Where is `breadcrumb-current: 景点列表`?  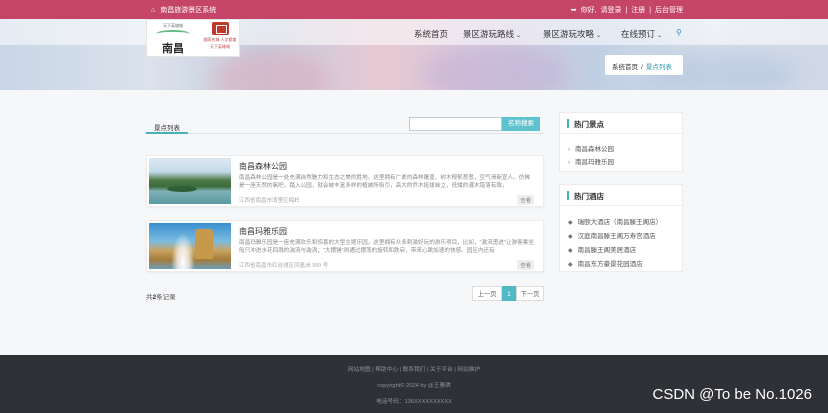
breadcrumb-current: 景点列表 is located at coordinates (658, 67).